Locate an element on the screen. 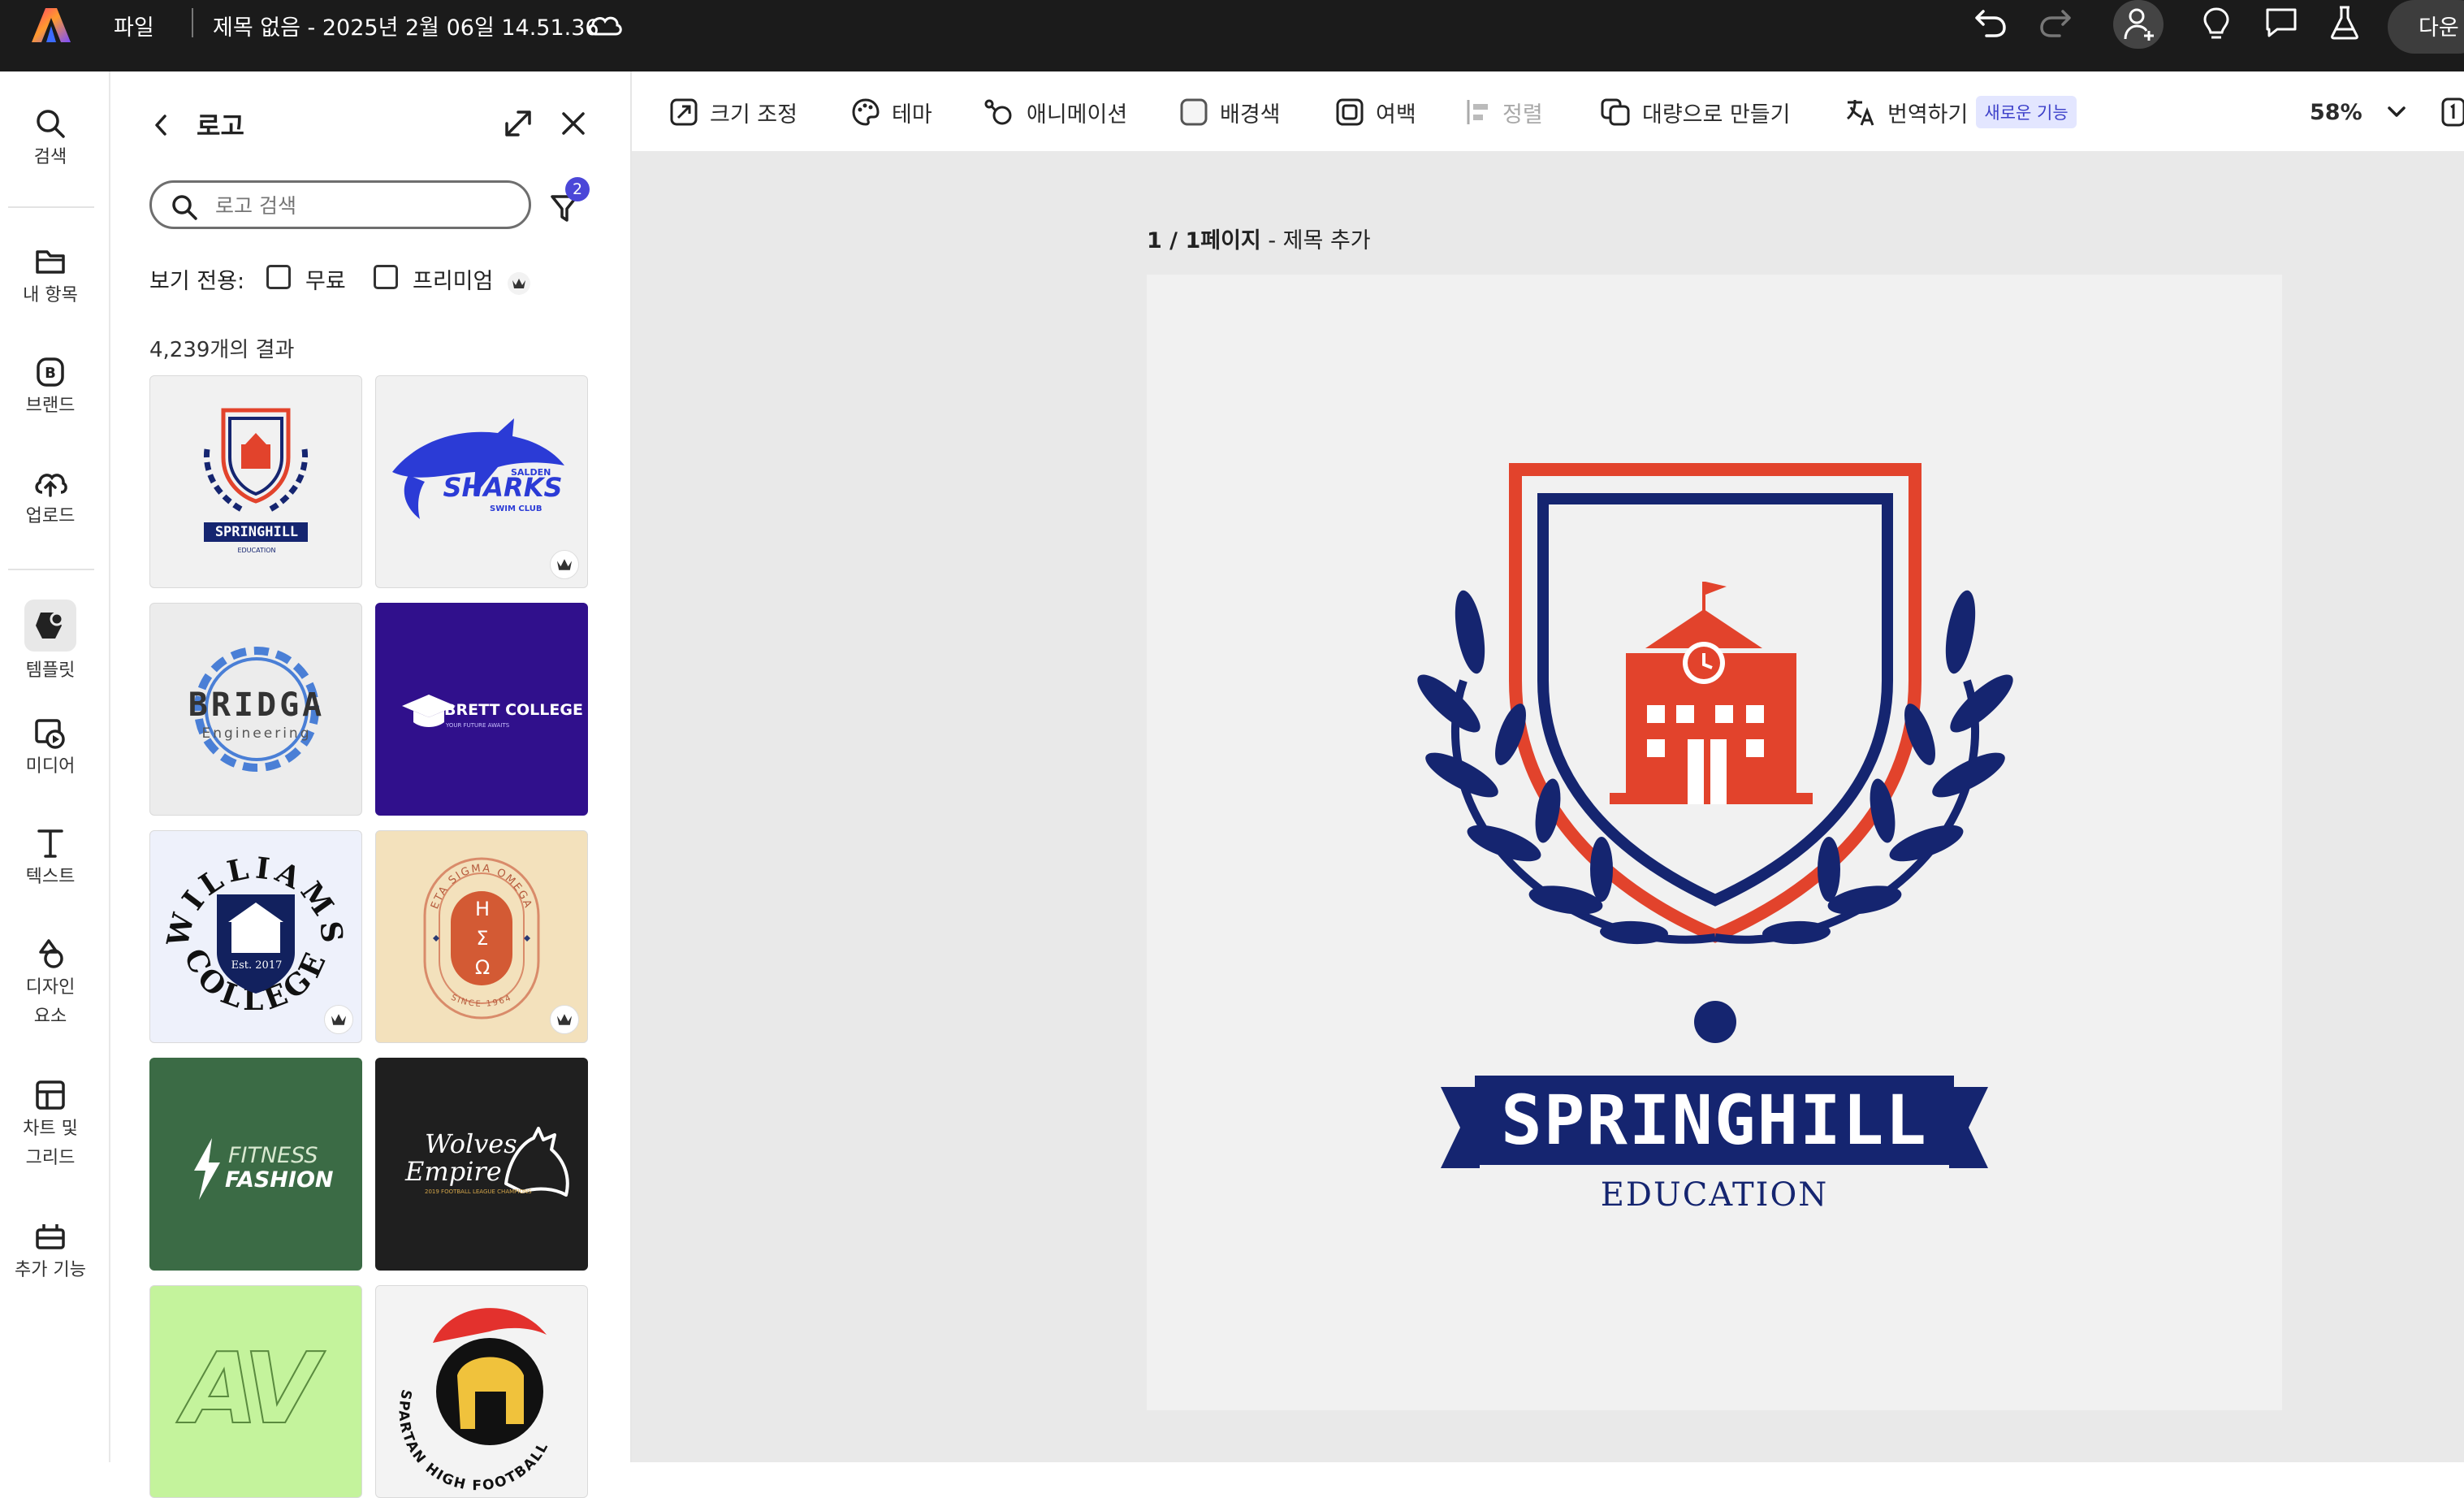 This screenshot has width=2464, height=1498. rail-label: 차트 및 is located at coordinates (50, 1129).